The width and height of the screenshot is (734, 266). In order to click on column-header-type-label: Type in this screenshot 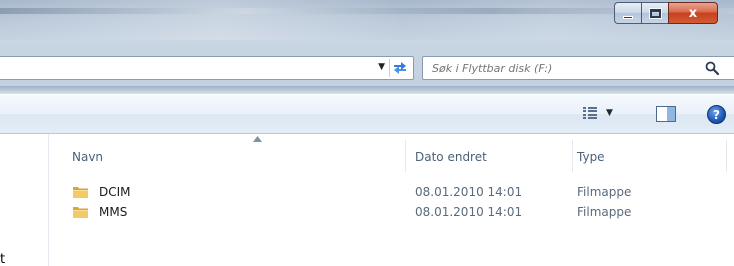, I will do `click(591, 157)`.